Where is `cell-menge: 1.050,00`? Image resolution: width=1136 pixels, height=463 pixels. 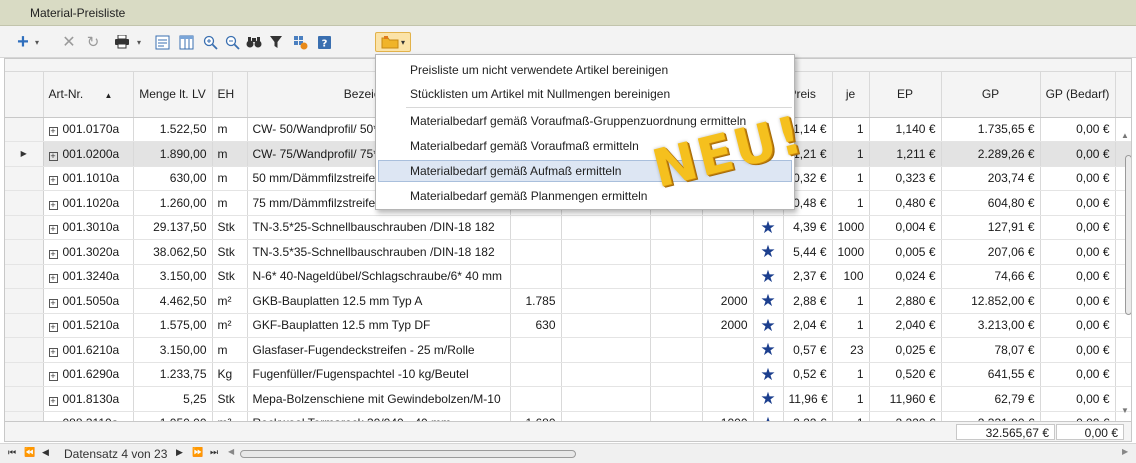
cell-menge: 1.050,00 is located at coordinates (173, 416).